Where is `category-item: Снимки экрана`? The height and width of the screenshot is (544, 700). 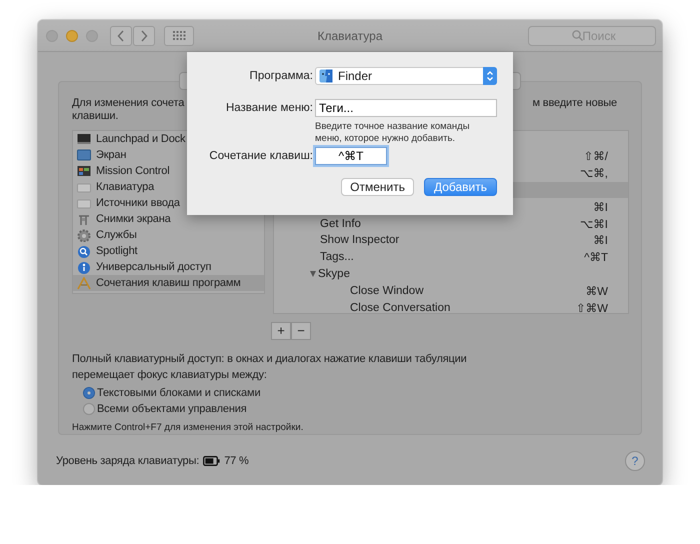
category-item: Снимки экрана is located at coordinates (168, 219).